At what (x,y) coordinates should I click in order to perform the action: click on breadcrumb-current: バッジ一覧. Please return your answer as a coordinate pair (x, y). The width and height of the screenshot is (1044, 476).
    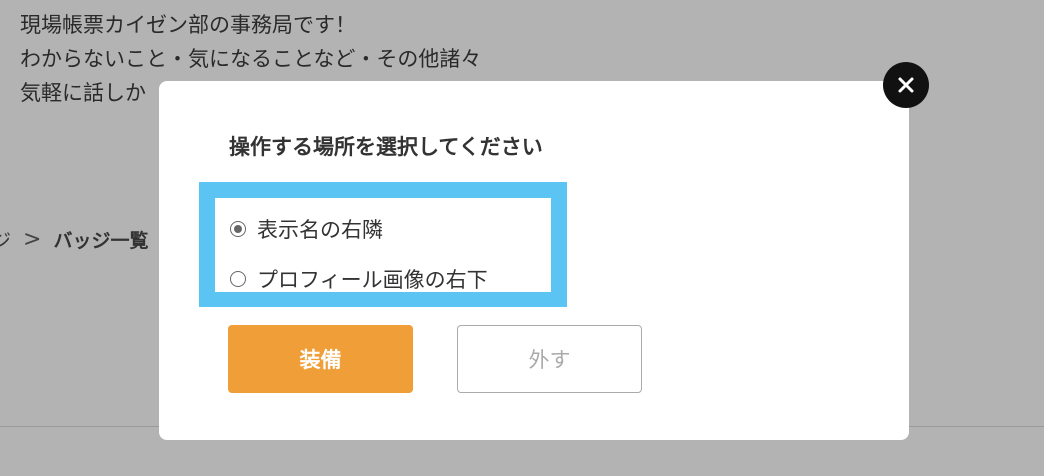
    Looking at the image, I should click on (101, 241).